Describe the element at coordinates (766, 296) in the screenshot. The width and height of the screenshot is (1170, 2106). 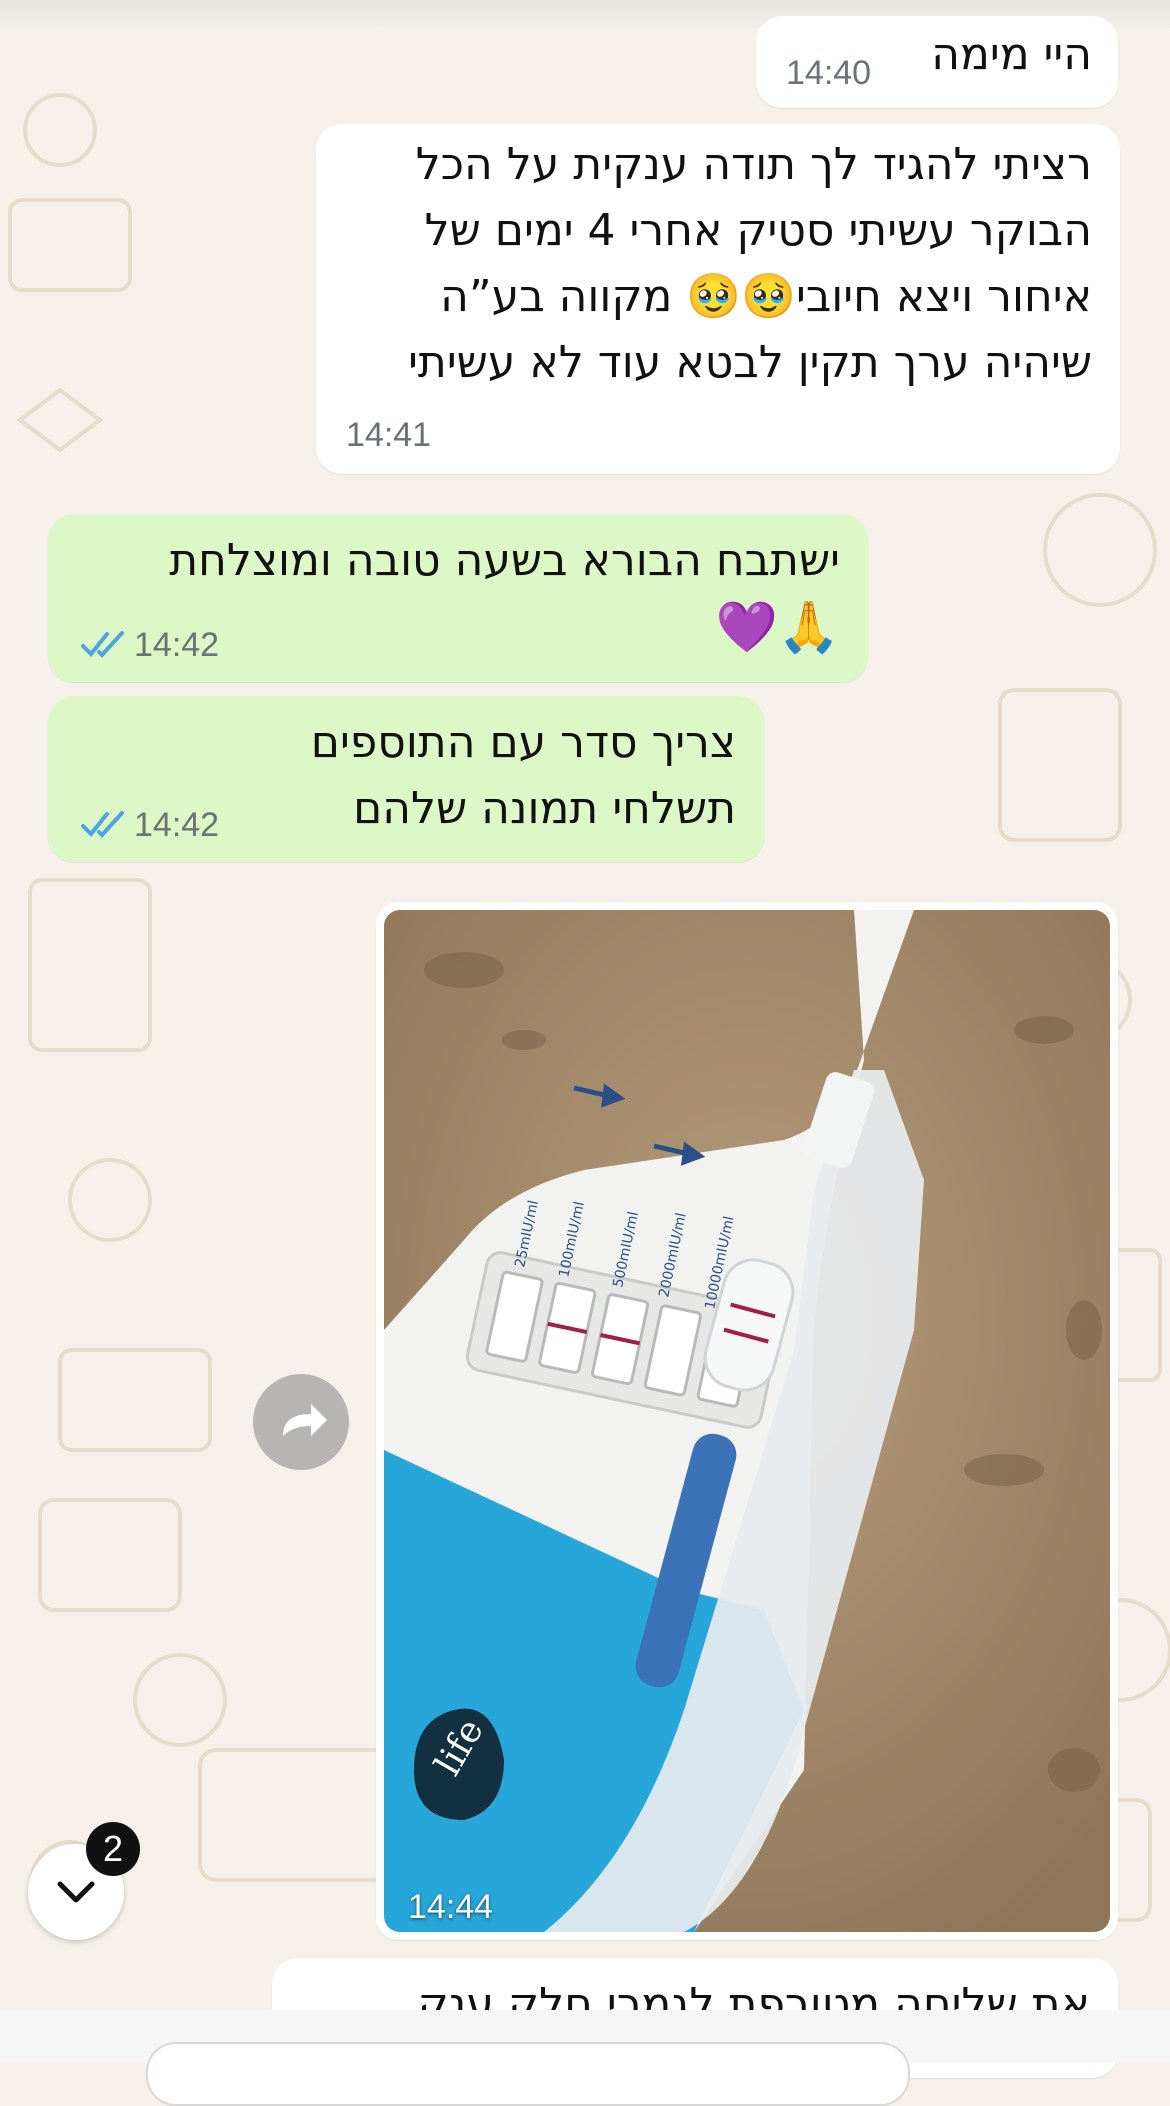
I see `message-text-line: איחור ויצא חיובי🥹🥹 מקווה בע”ה` at that location.